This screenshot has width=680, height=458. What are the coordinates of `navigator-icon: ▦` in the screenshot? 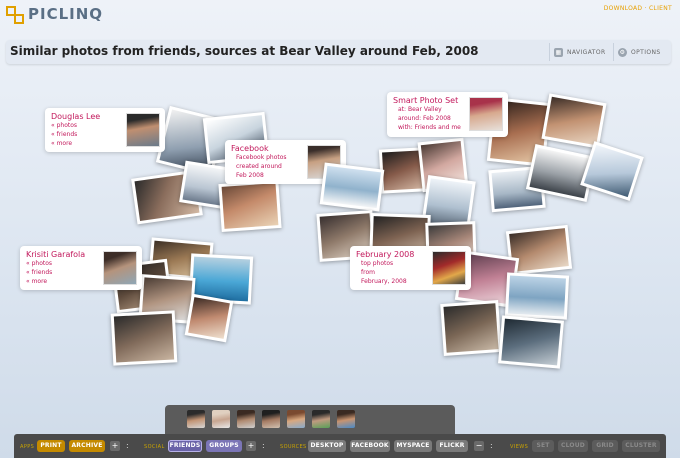 It's located at (558, 52).